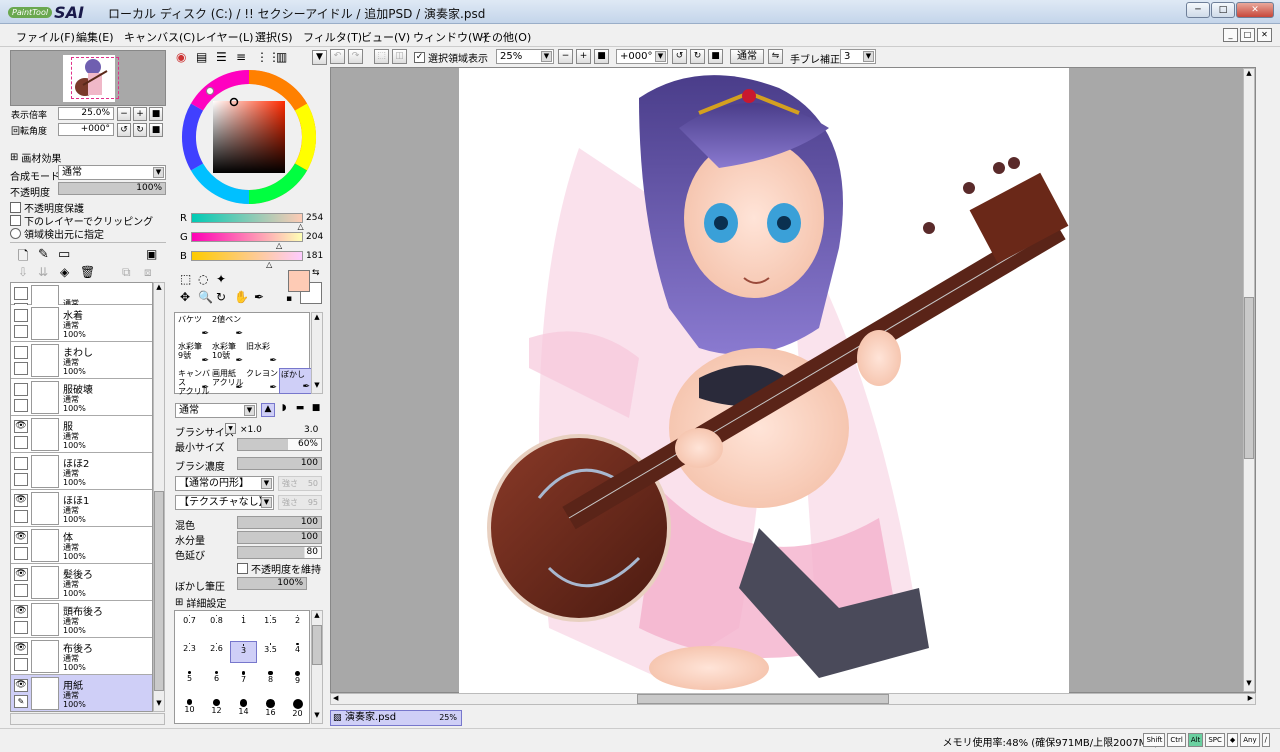 This screenshot has width=1280, height=752. I want to click on water-slider: 100, so click(279, 537).